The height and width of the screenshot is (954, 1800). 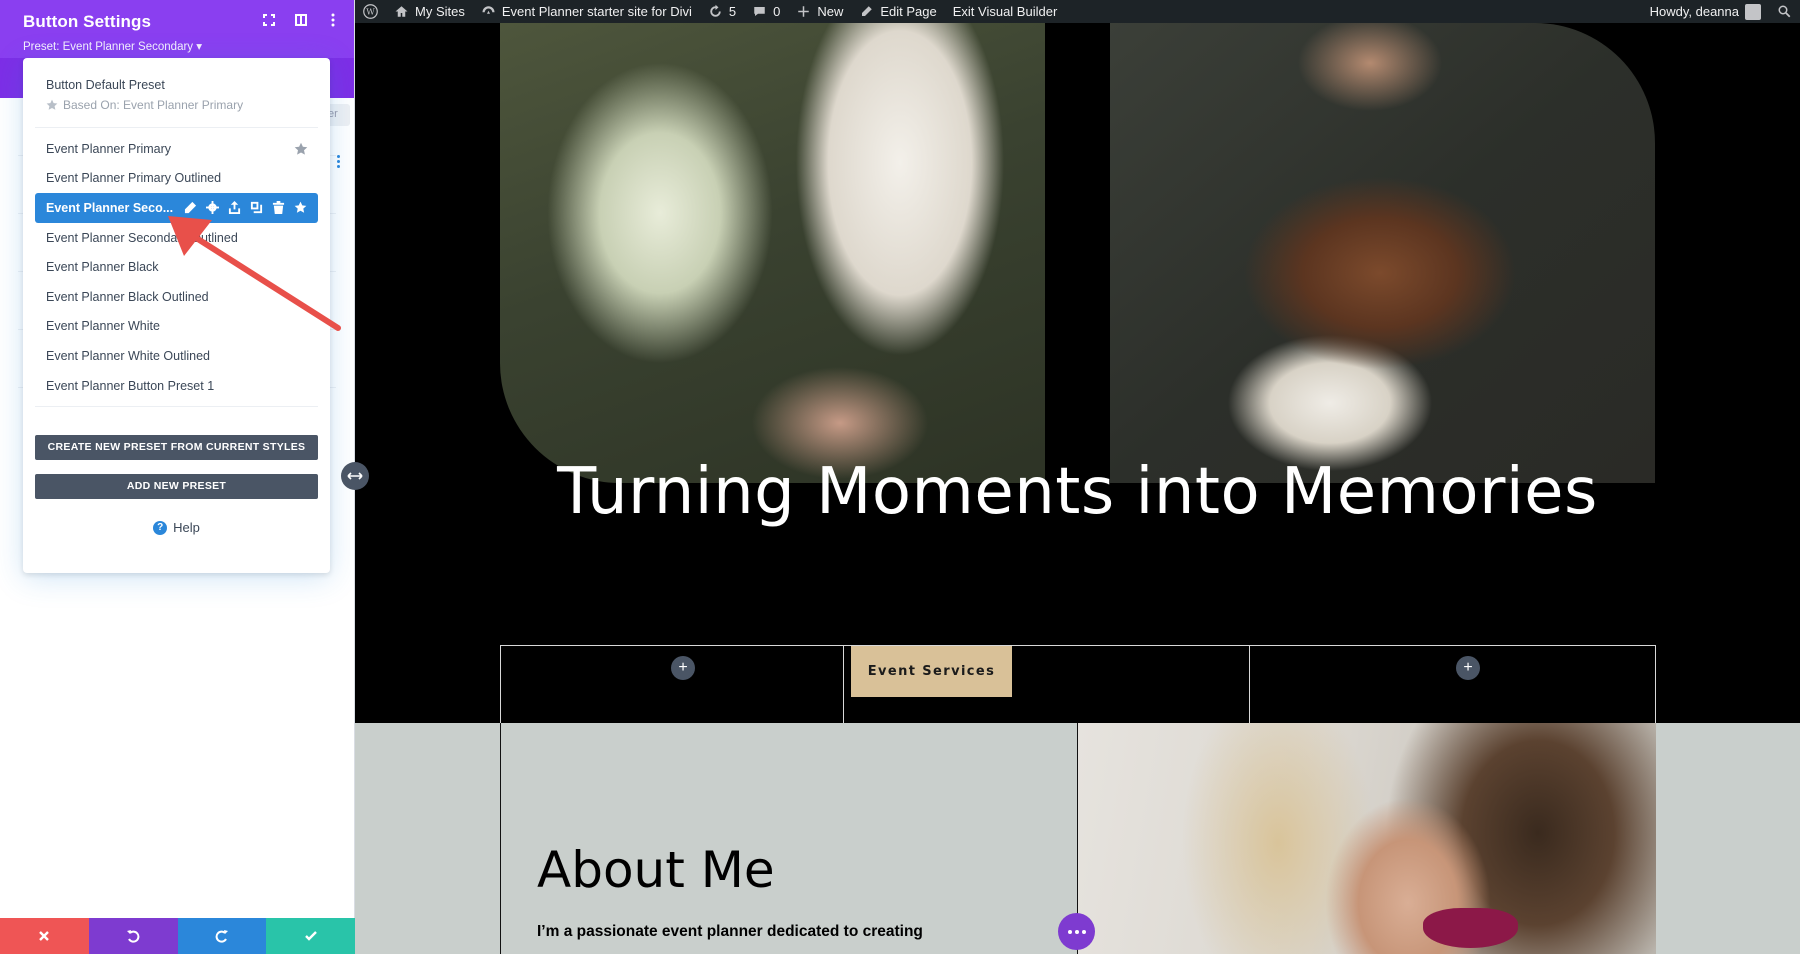 What do you see at coordinates (160, 527) in the screenshot?
I see `help-icon: ?` at bounding box center [160, 527].